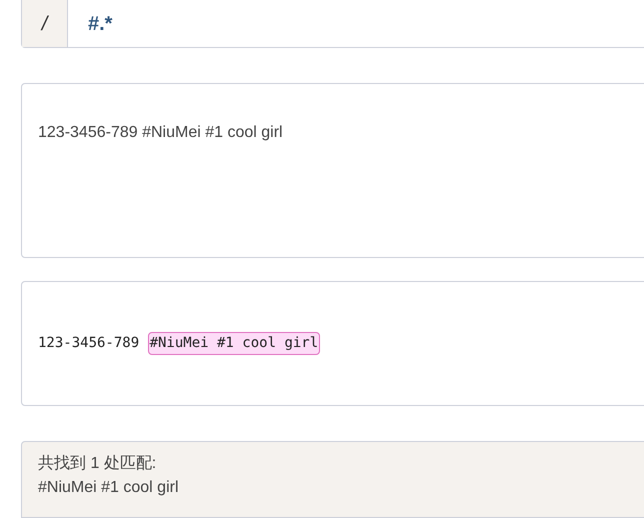 This screenshot has height=518, width=644. I want to click on match-text: #NiuMei #1 cool girl, so click(108, 488).